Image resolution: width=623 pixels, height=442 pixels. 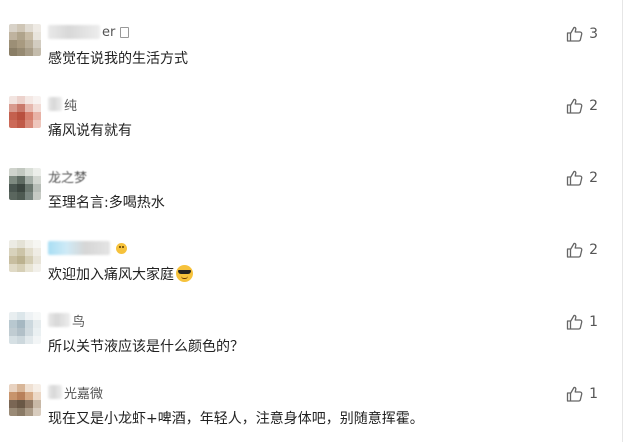 What do you see at coordinates (574, 178) in the screenshot?
I see `thumbs-up-icon` at bounding box center [574, 178].